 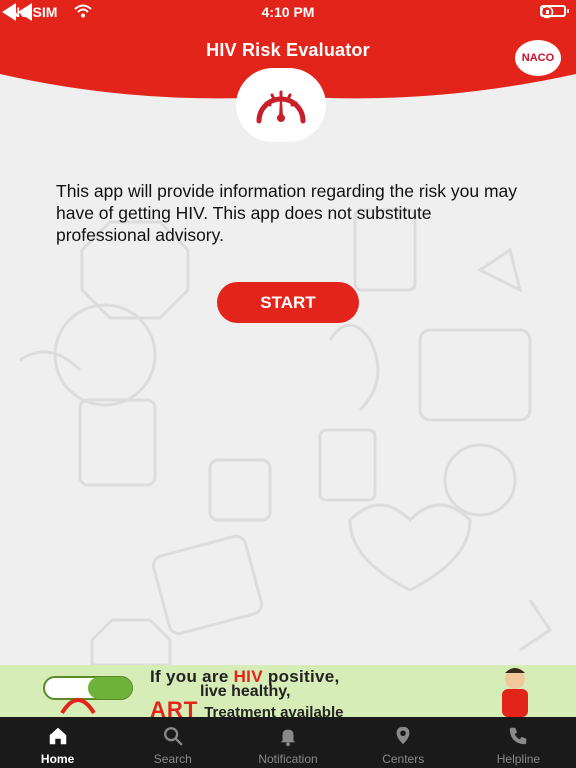 I want to click on tab-home-label: Home, so click(x=57, y=759).